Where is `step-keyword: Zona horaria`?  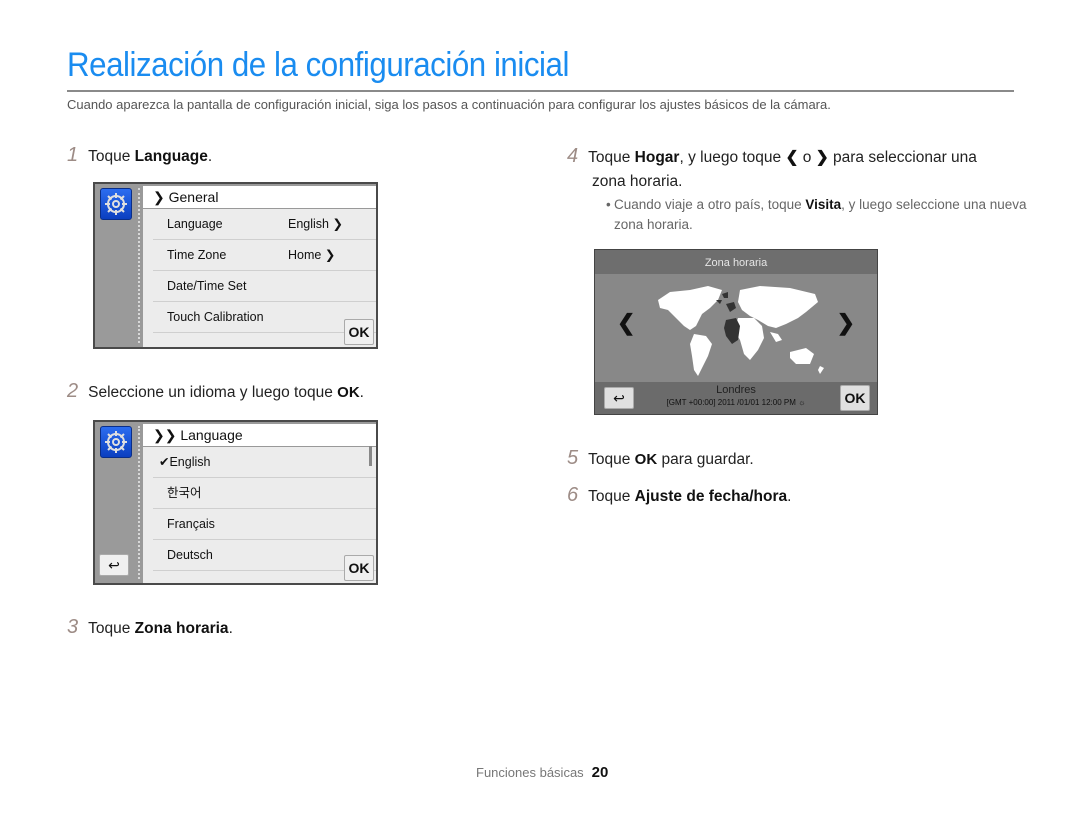 step-keyword: Zona horaria is located at coordinates (181, 628).